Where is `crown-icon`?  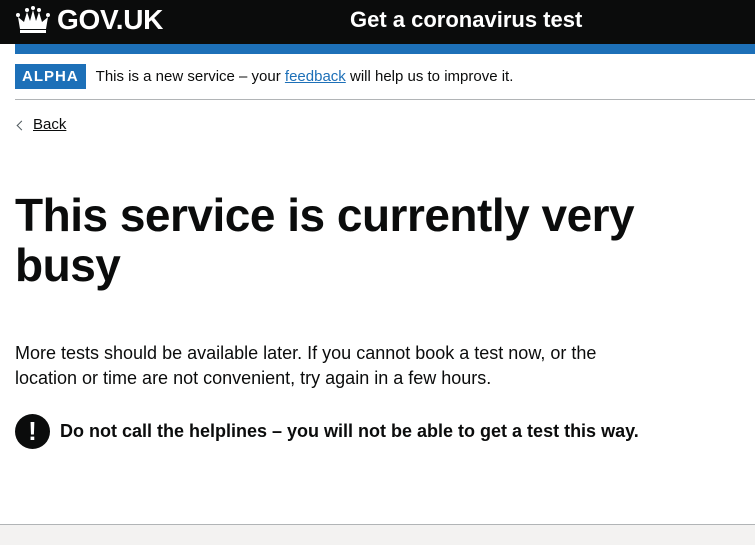
crown-icon is located at coordinates (33, 19).